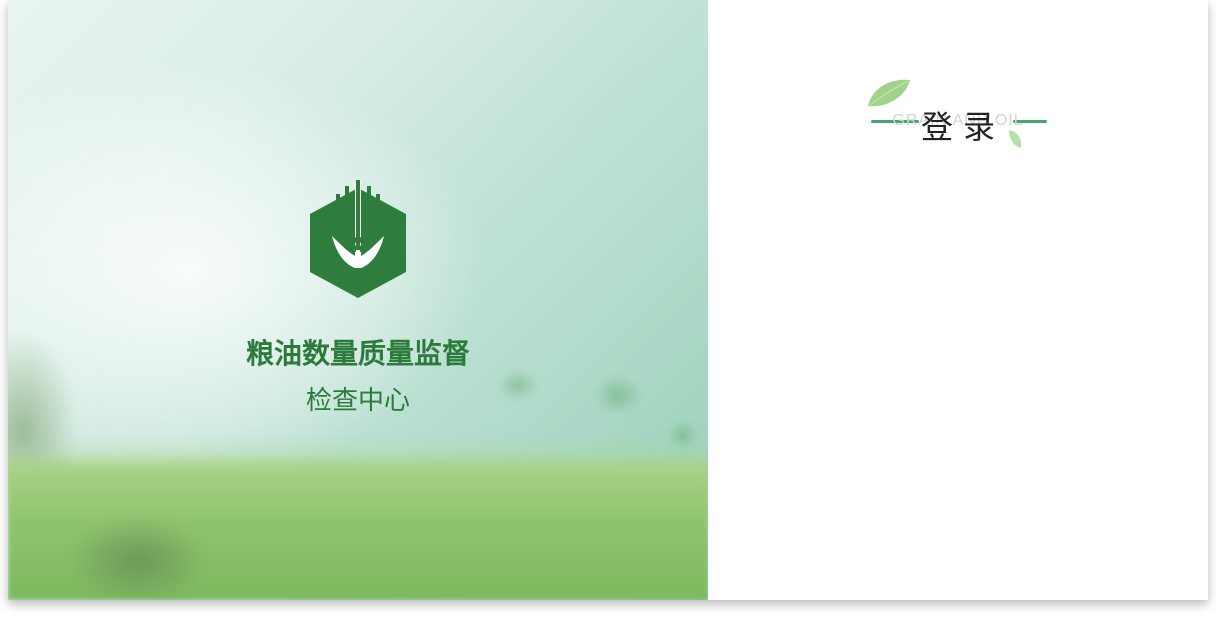  What do you see at coordinates (358, 239) in the screenshot?
I see `wheat-hexagon-logo-icon` at bounding box center [358, 239].